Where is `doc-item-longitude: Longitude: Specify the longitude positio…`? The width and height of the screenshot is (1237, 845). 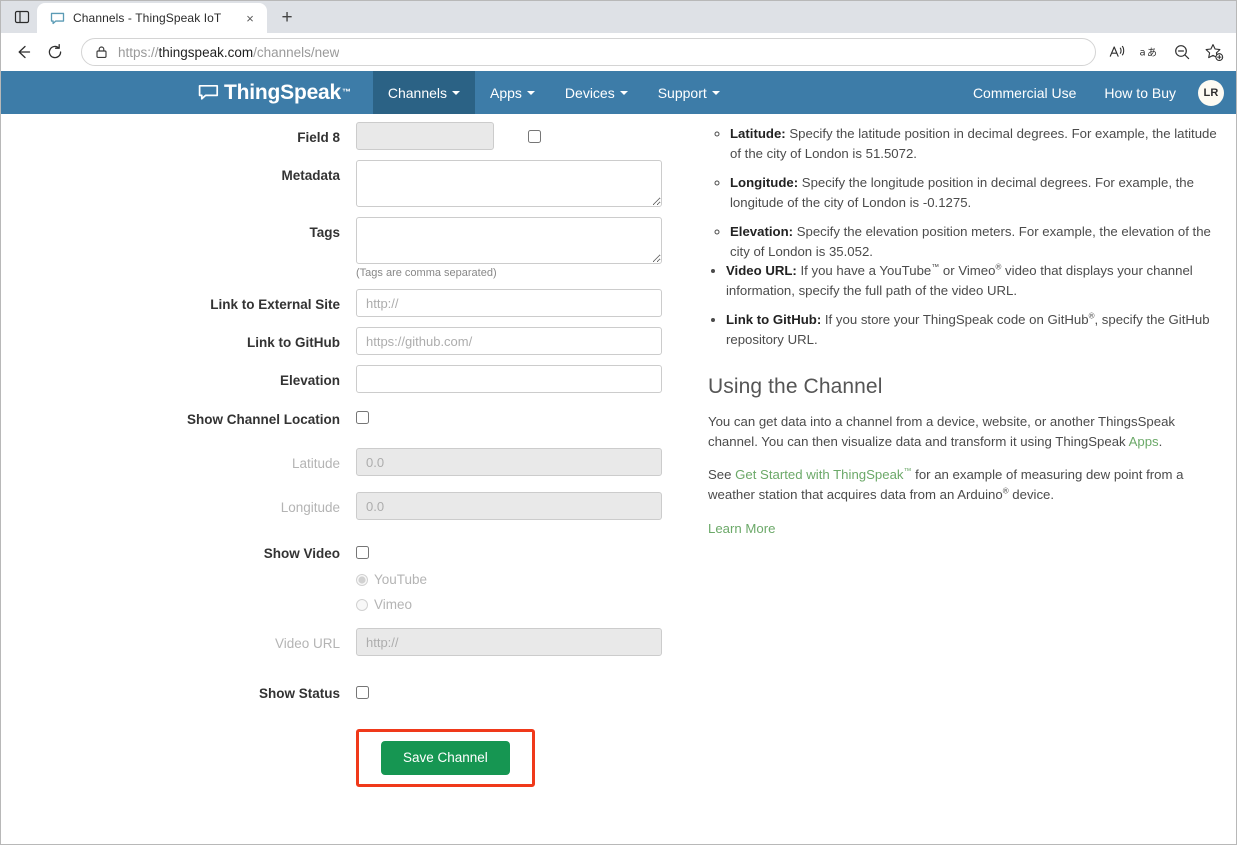 doc-item-longitude: Longitude: Specify the longitude positio… is located at coordinates (976, 192).